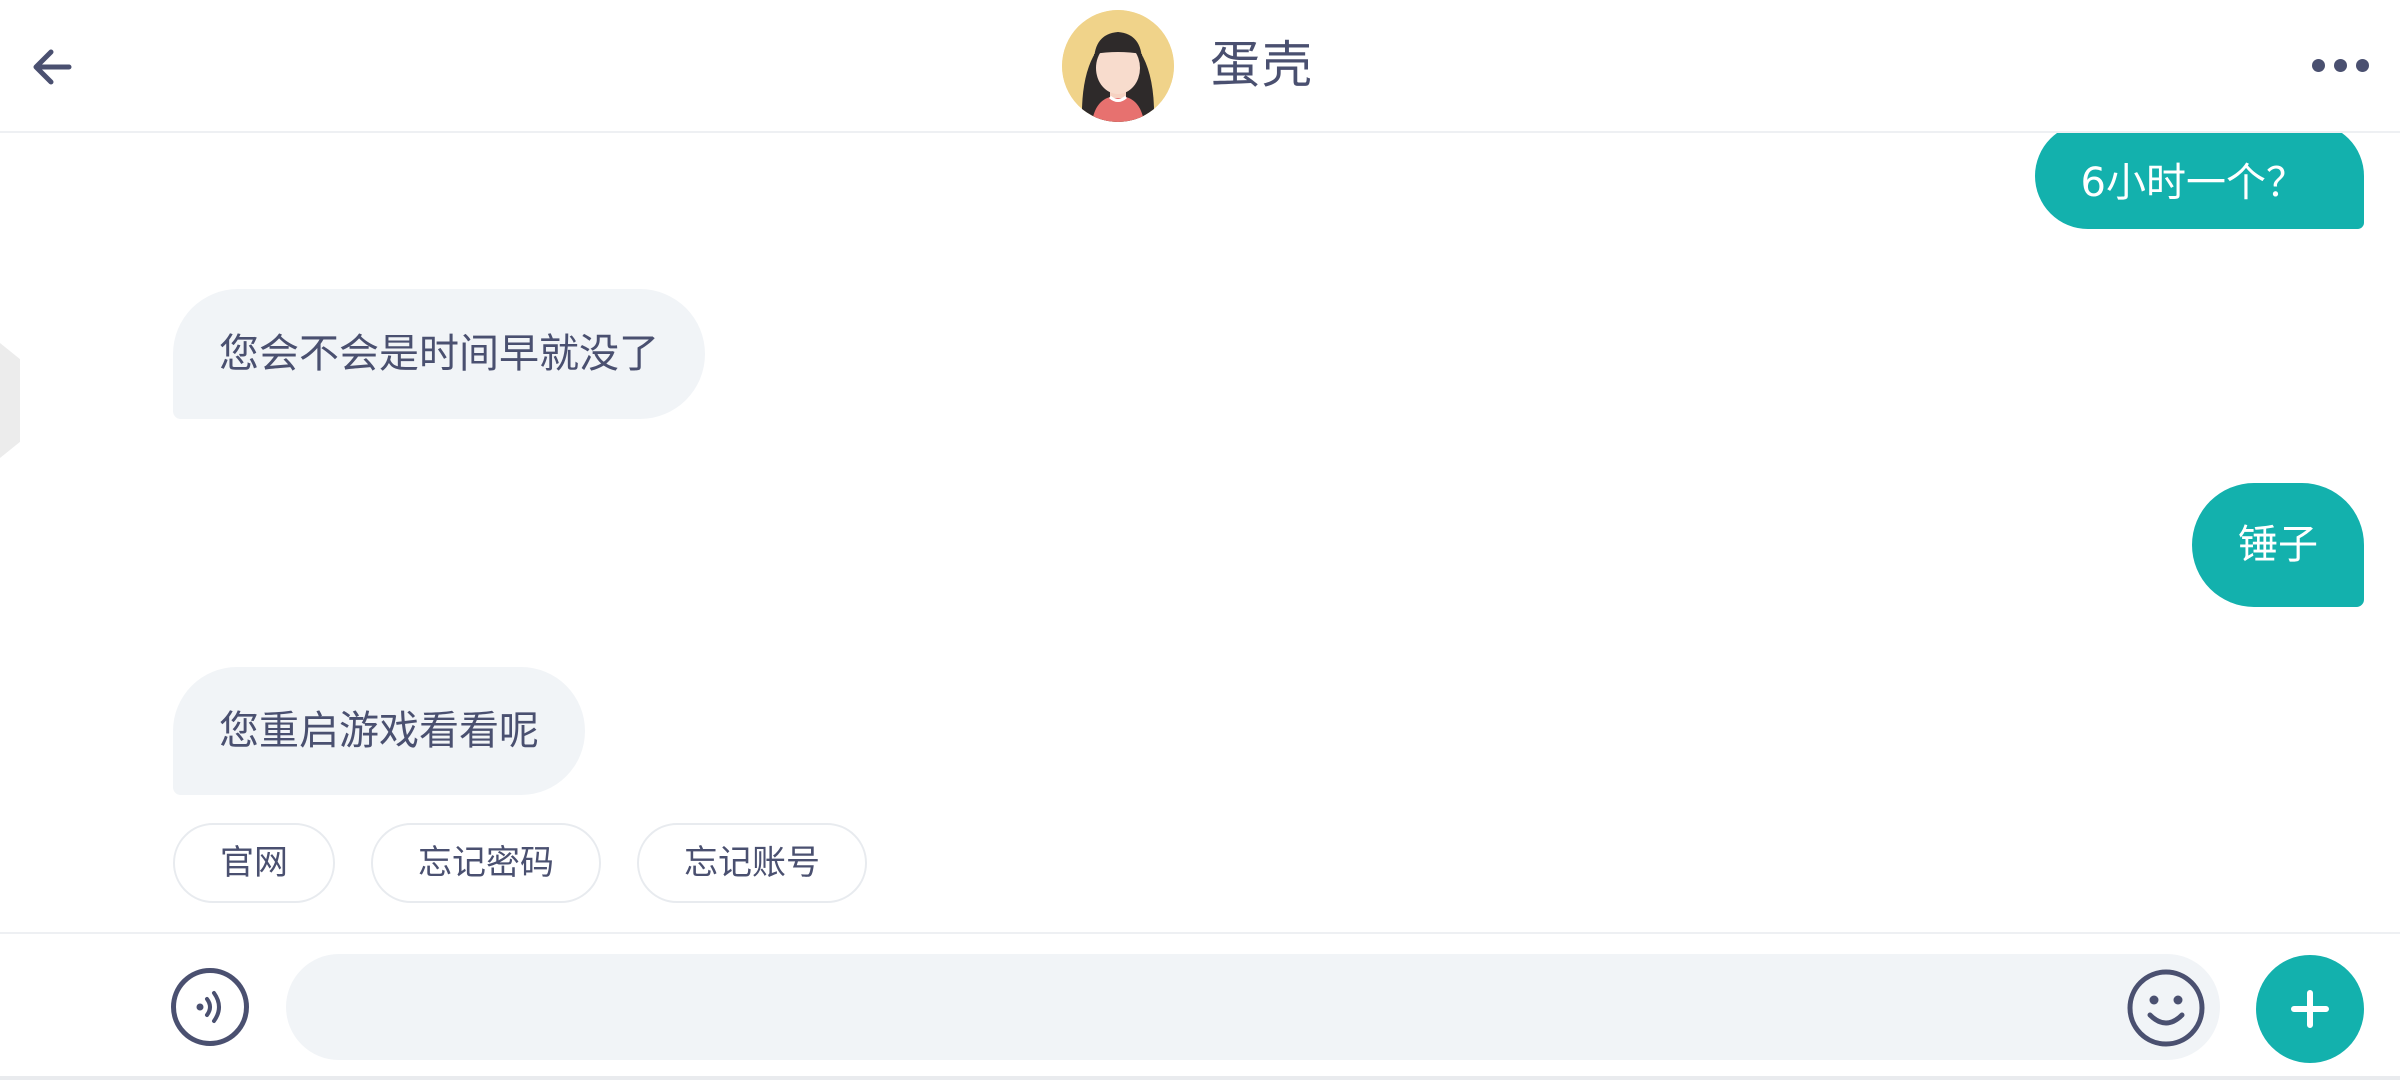 This screenshot has width=2400, height=1082. Describe the element at coordinates (1253, 1007) in the screenshot. I see `message-input` at that location.